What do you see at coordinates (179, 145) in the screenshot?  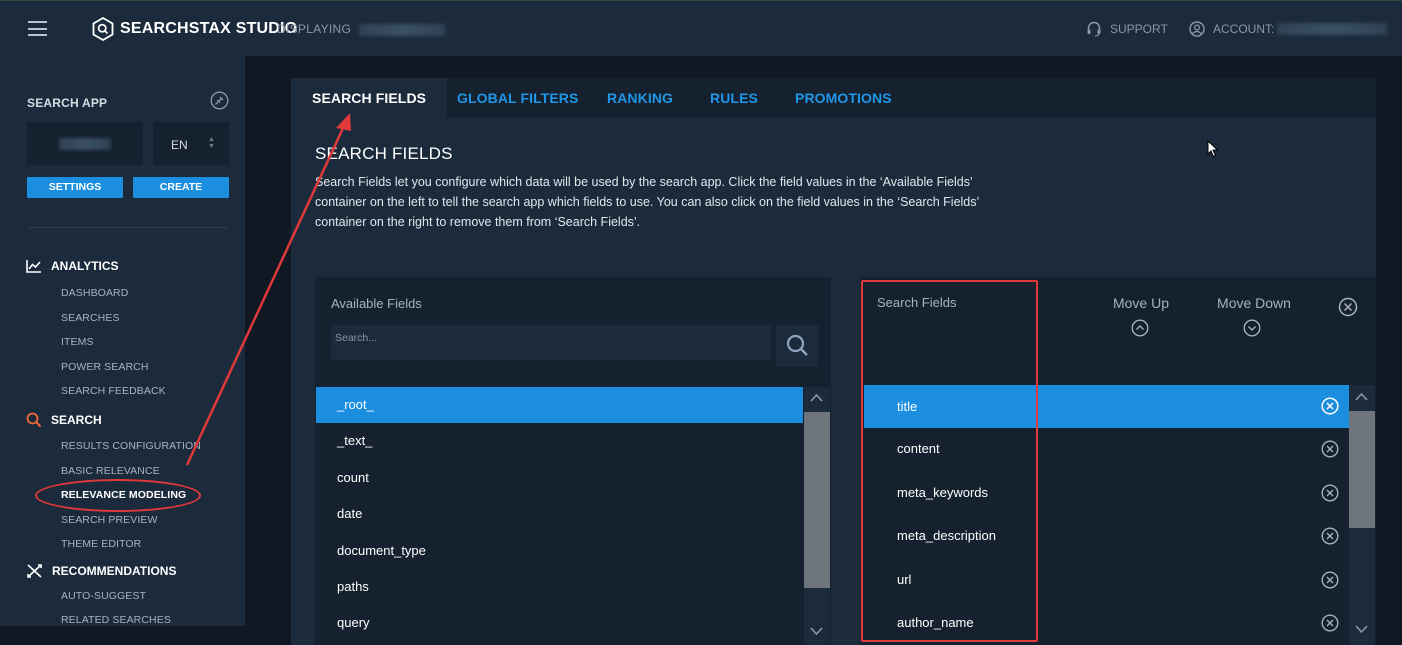 I see `language-value: EN` at bounding box center [179, 145].